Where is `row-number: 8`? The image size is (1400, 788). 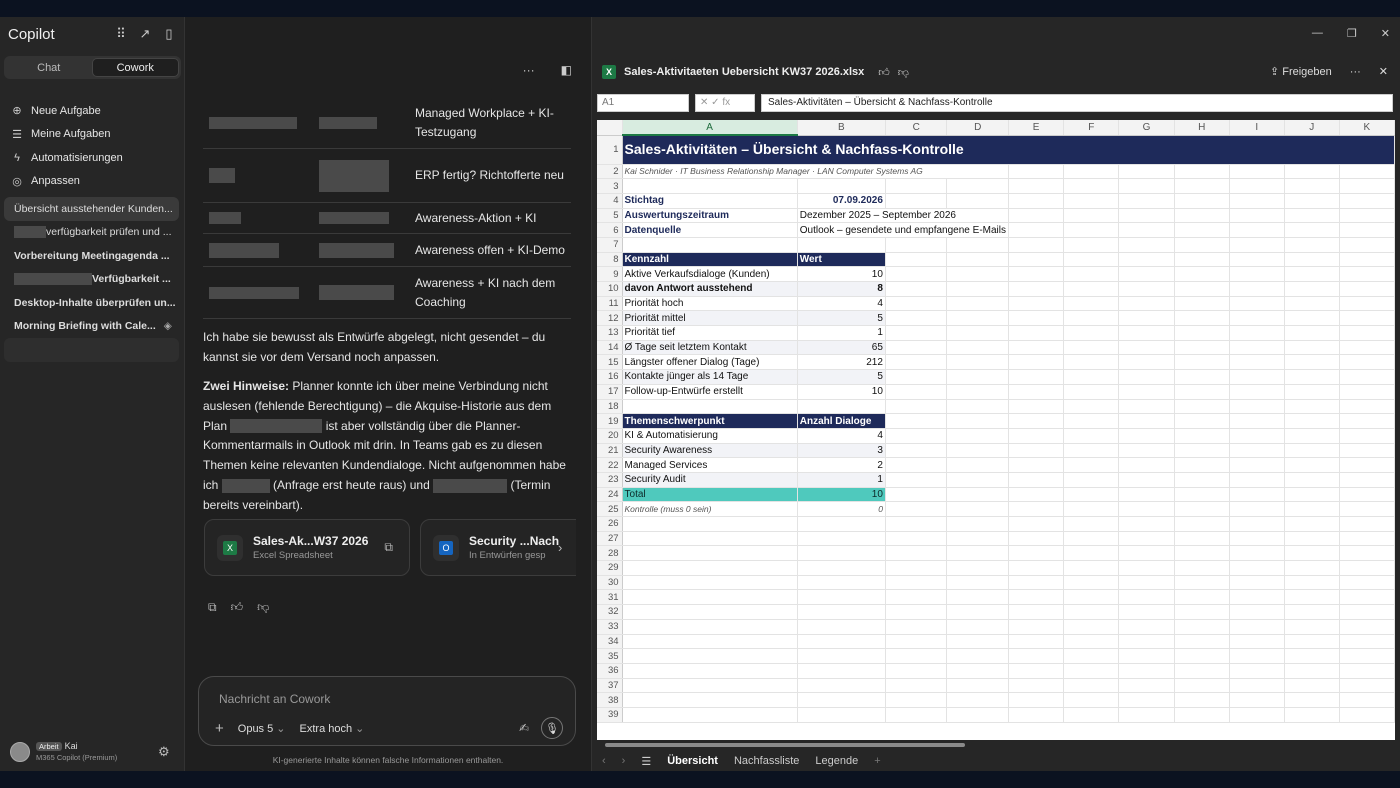 row-number: 8 is located at coordinates (610, 260).